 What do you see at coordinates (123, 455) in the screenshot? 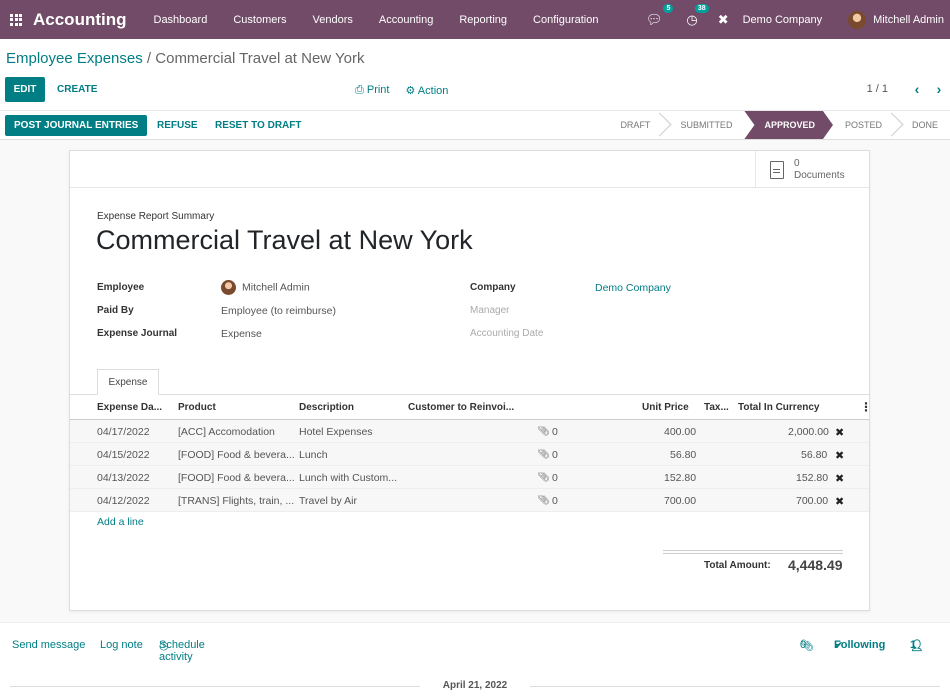
I see `row-date: 04/15/2022` at bounding box center [123, 455].